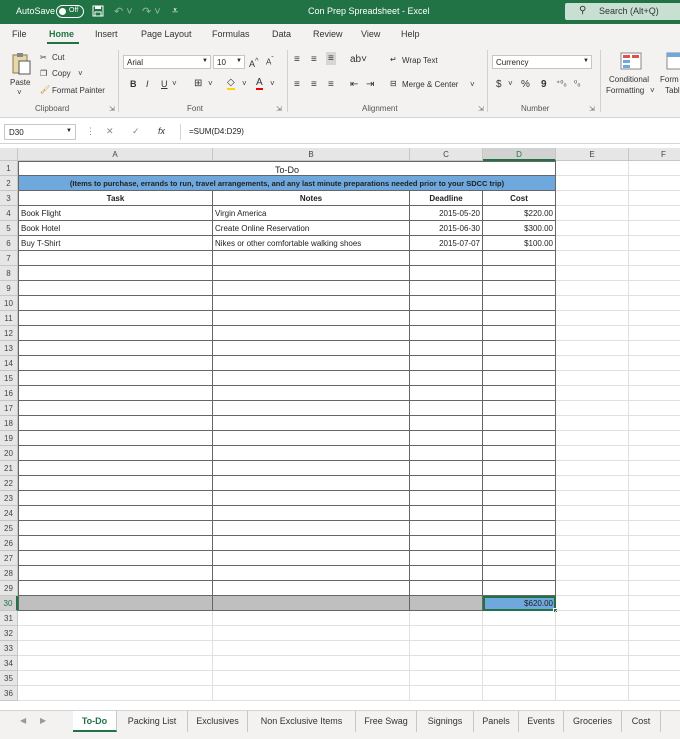 This screenshot has height=739, width=680. I want to click on align-top-icon: ≡, so click(297, 59).